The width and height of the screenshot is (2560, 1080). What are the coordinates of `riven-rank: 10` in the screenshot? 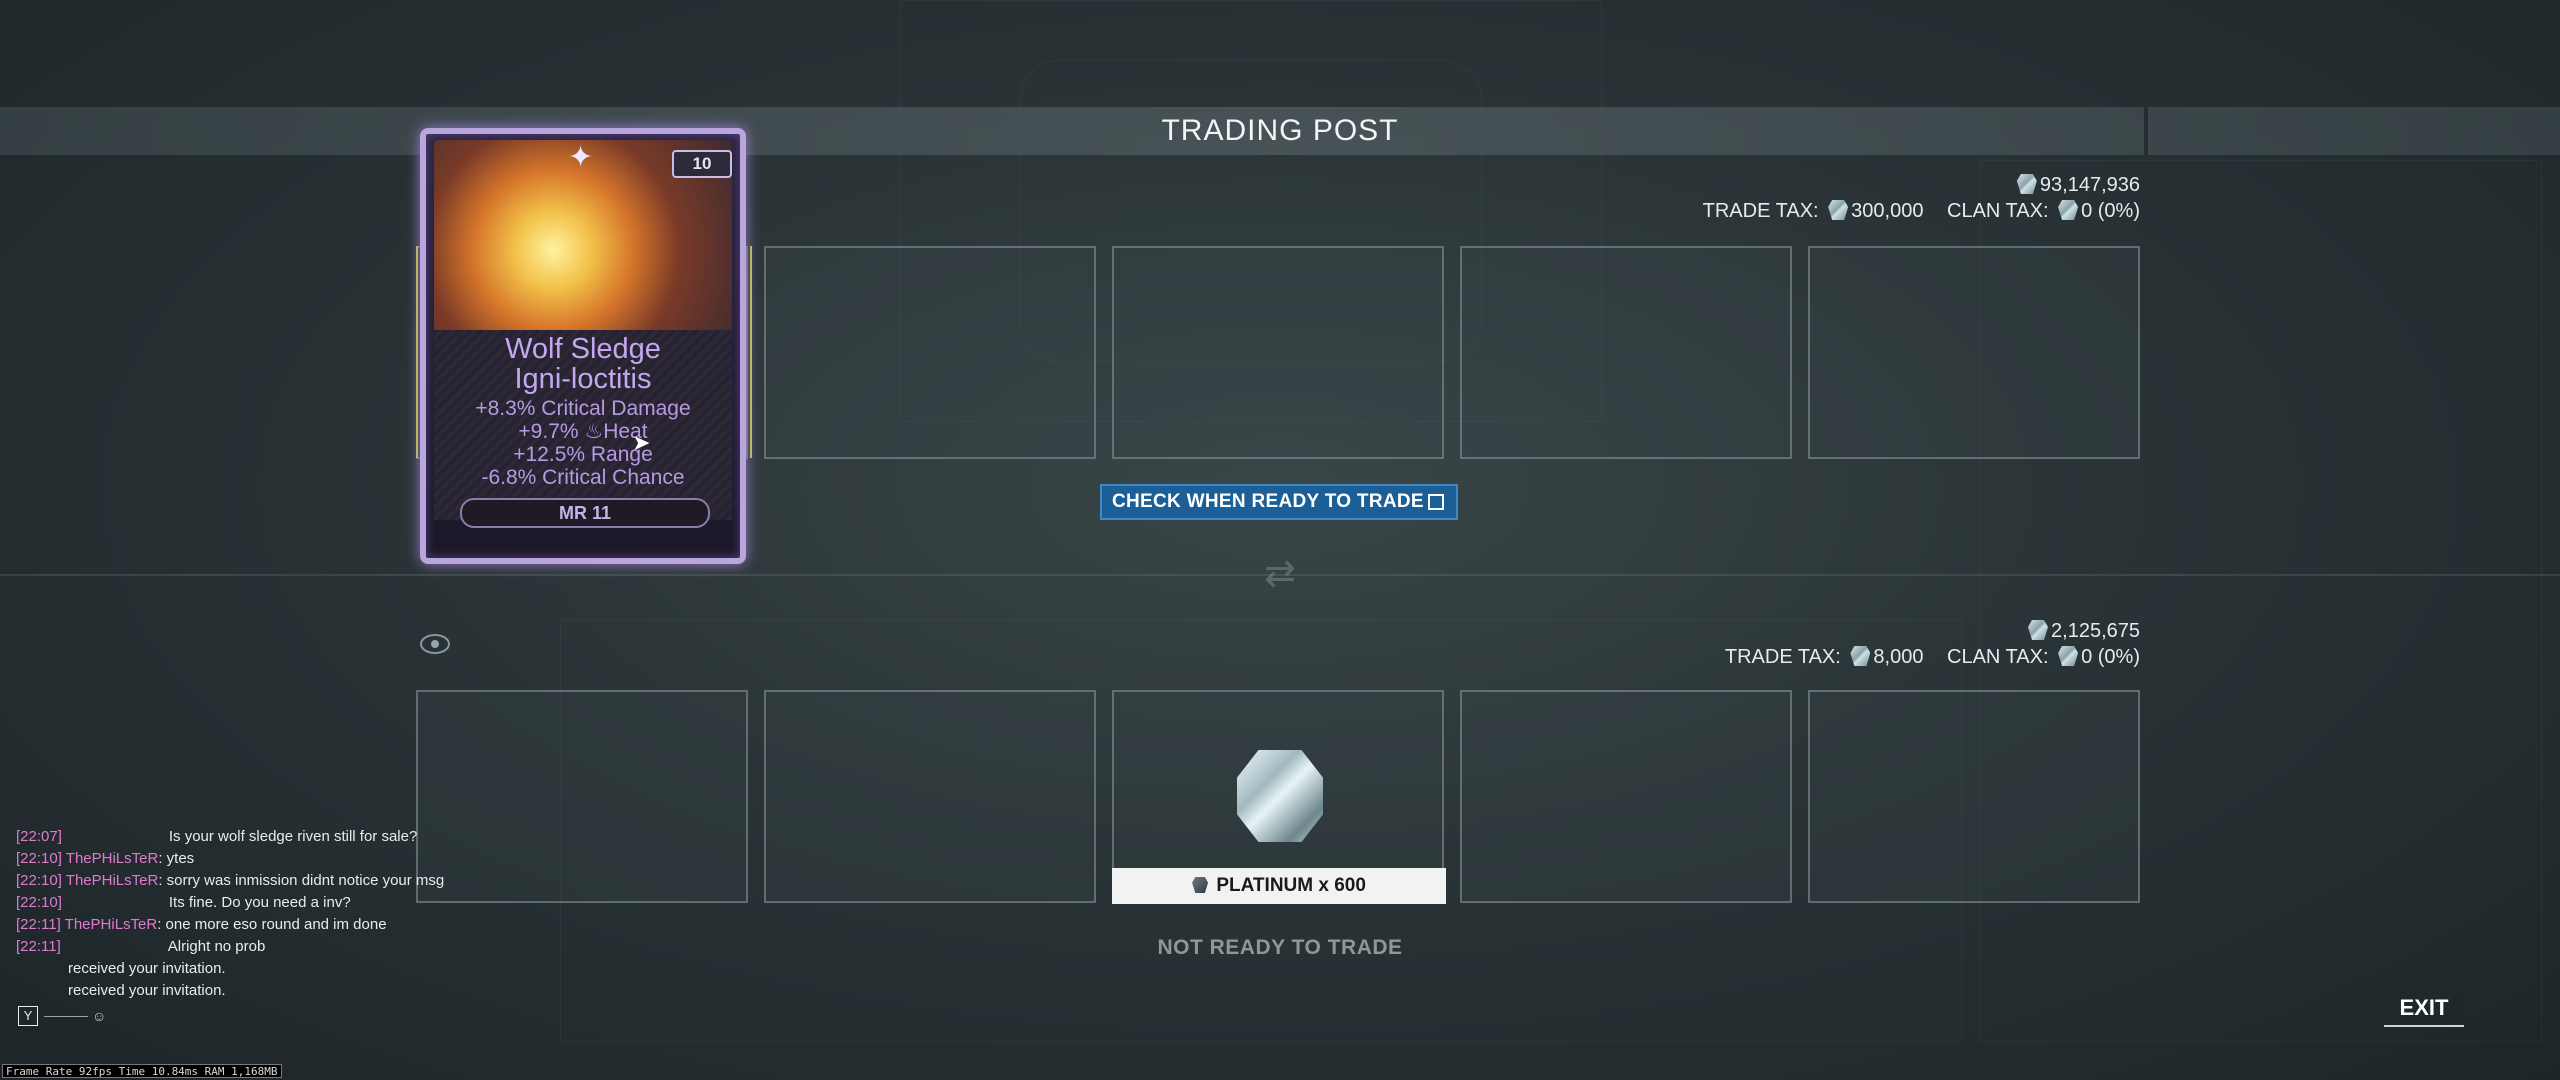 It's located at (702, 164).